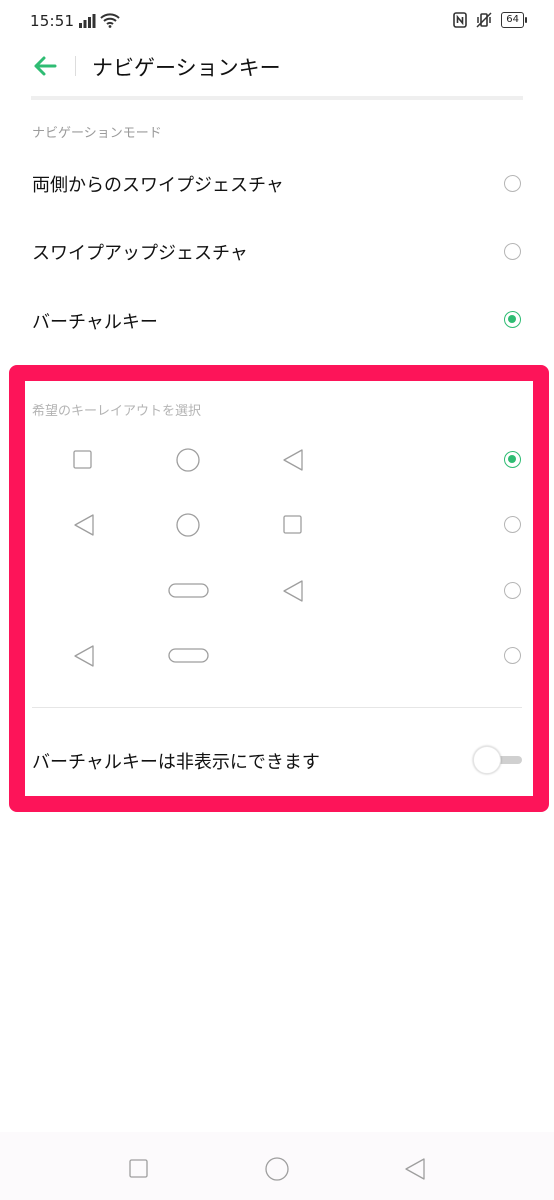 The image size is (554, 1200). I want to click on key-layout-label: 希望のキーレイアウトを選択, so click(117, 411).